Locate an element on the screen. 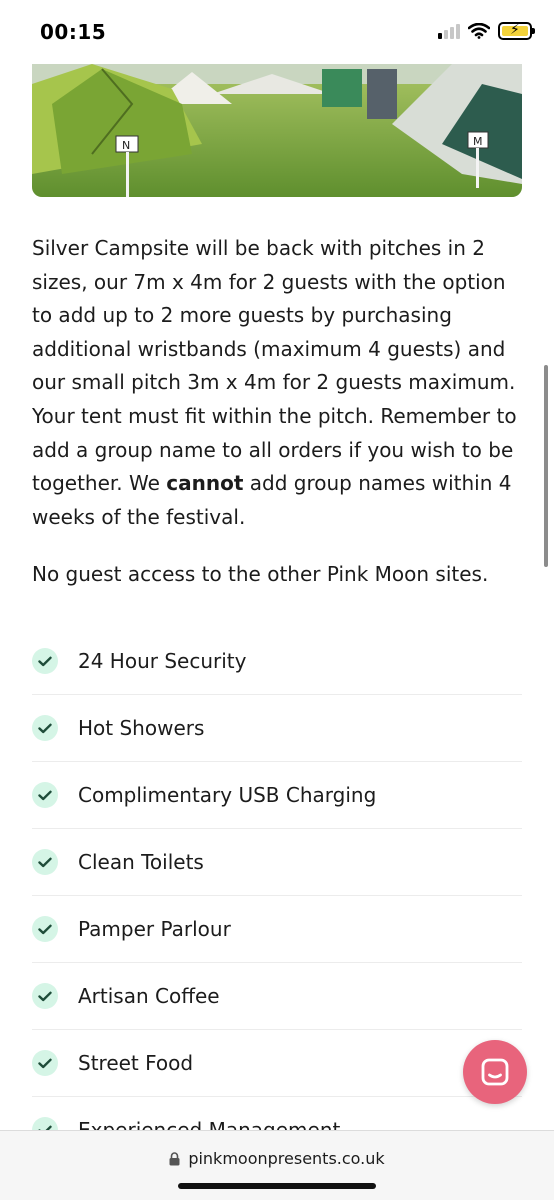 Image resolution: width=554 pixels, height=1200 pixels. campsite-photo: N M is located at coordinates (277, 130).